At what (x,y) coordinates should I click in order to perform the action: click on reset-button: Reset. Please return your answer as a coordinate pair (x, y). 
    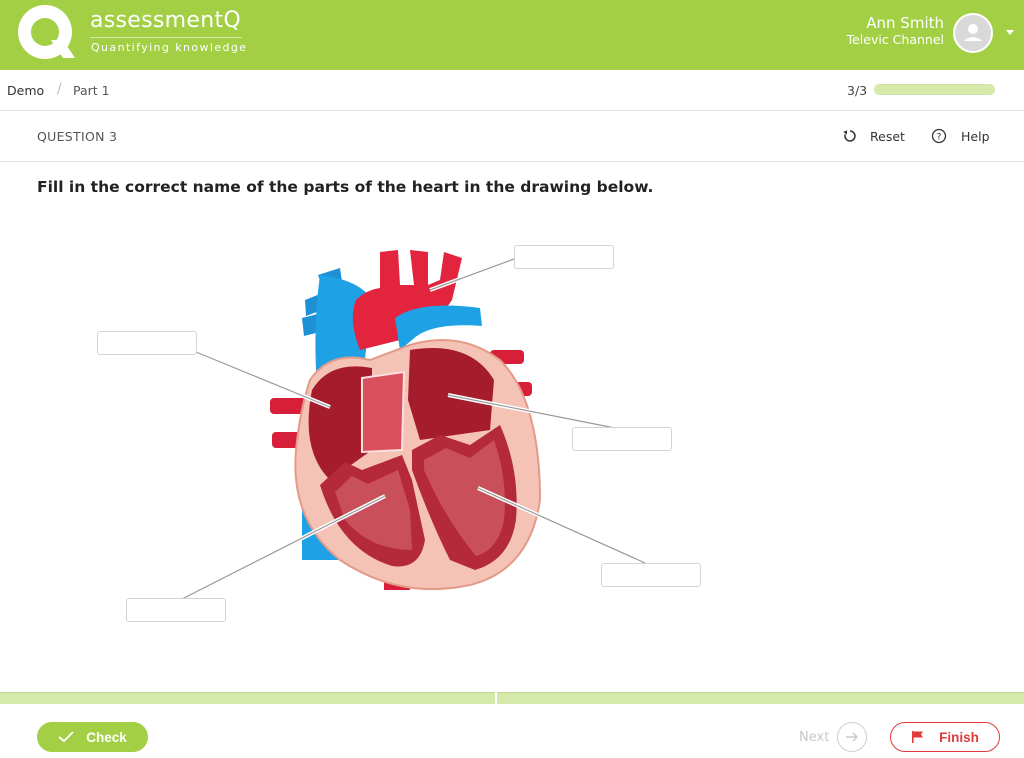
    Looking at the image, I should click on (873, 136).